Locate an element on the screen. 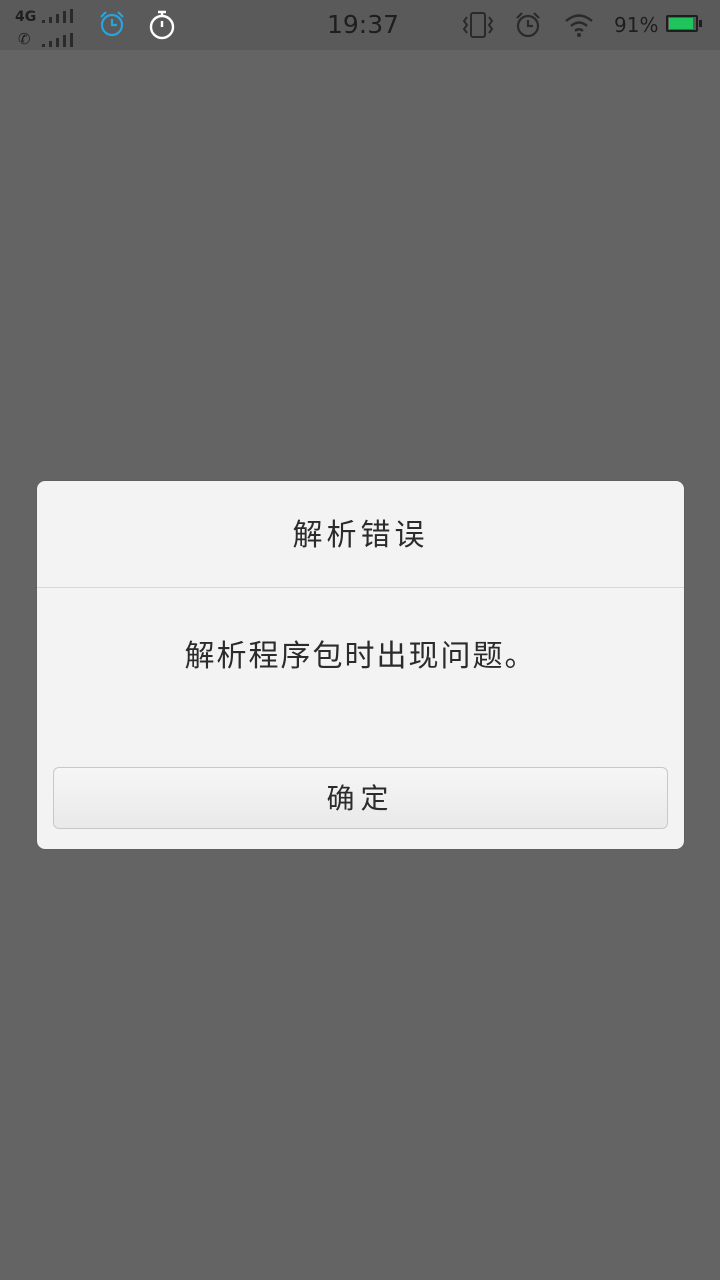  alarm-icon is located at coordinates (112, 24).